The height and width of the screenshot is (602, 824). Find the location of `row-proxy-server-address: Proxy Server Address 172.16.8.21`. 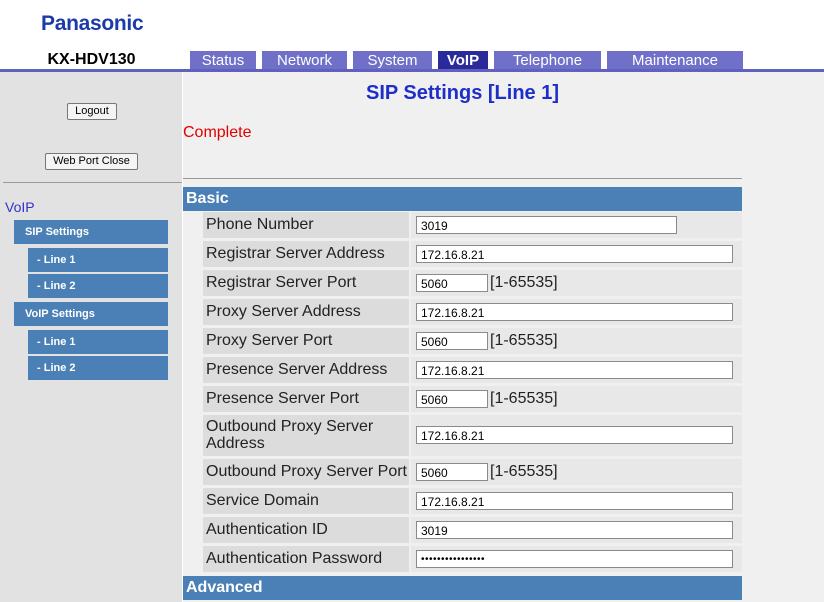

row-proxy-server-address: Proxy Server Address 172.16.8.21 is located at coordinates (472, 312).